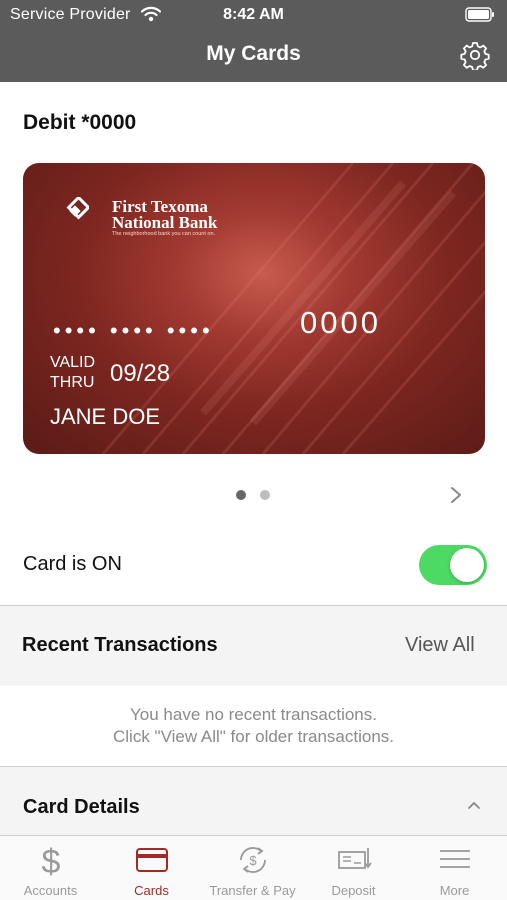 The image size is (507, 900). What do you see at coordinates (440, 645) in the screenshot?
I see `view-all-link: View All` at bounding box center [440, 645].